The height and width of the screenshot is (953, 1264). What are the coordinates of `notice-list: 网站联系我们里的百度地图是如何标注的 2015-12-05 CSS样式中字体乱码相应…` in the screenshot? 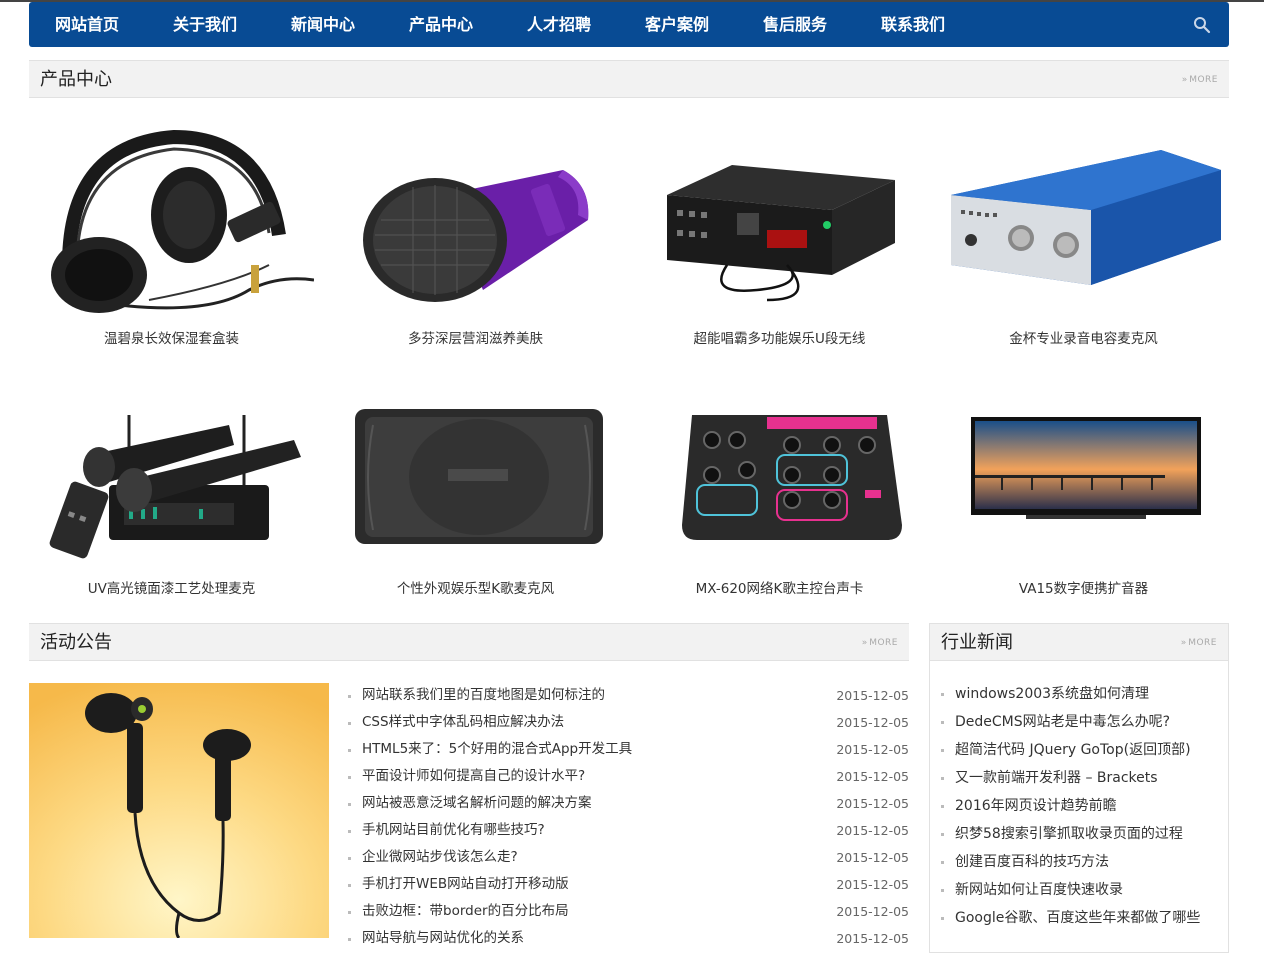 It's located at (628, 817).